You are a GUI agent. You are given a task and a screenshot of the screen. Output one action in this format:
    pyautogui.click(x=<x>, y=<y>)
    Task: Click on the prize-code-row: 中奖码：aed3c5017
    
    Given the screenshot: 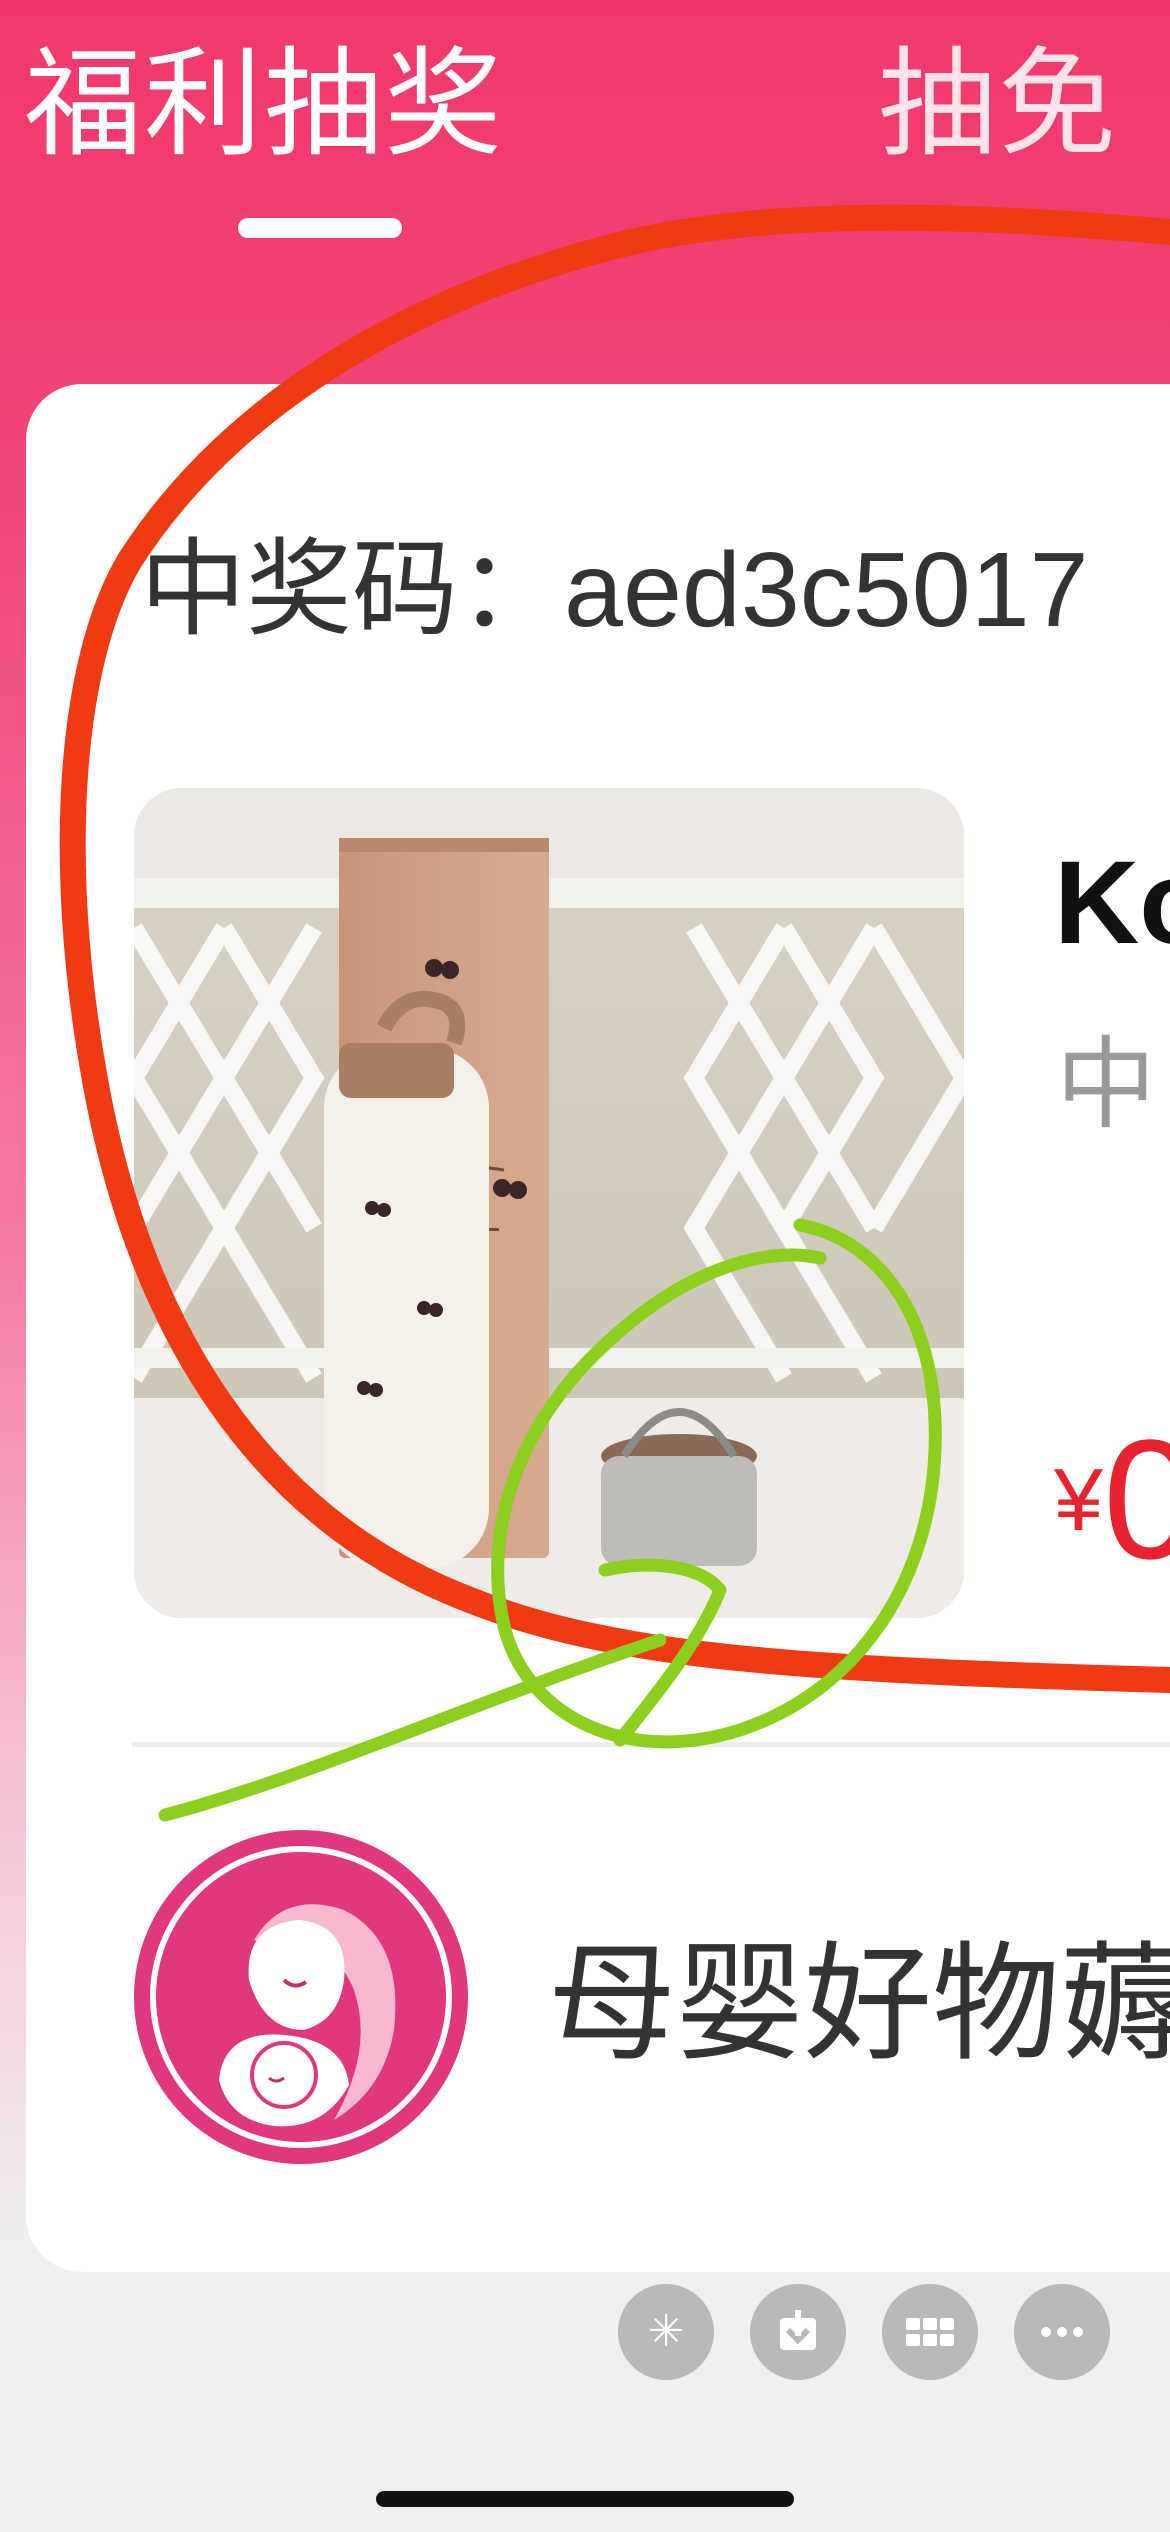 What is the action you would take?
    pyautogui.click(x=614, y=590)
    